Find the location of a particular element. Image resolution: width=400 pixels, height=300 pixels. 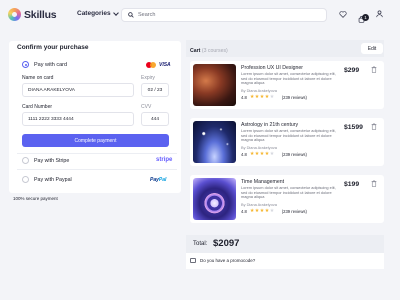

cart-count-badge: 1 is located at coordinates (365, 17).